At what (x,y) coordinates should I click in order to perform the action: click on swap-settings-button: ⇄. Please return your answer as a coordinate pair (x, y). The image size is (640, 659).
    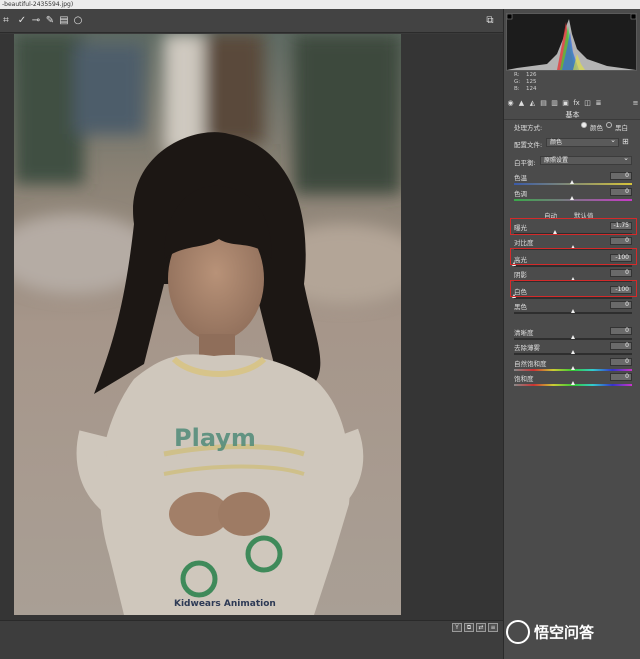
    Looking at the image, I should click on (481, 627).